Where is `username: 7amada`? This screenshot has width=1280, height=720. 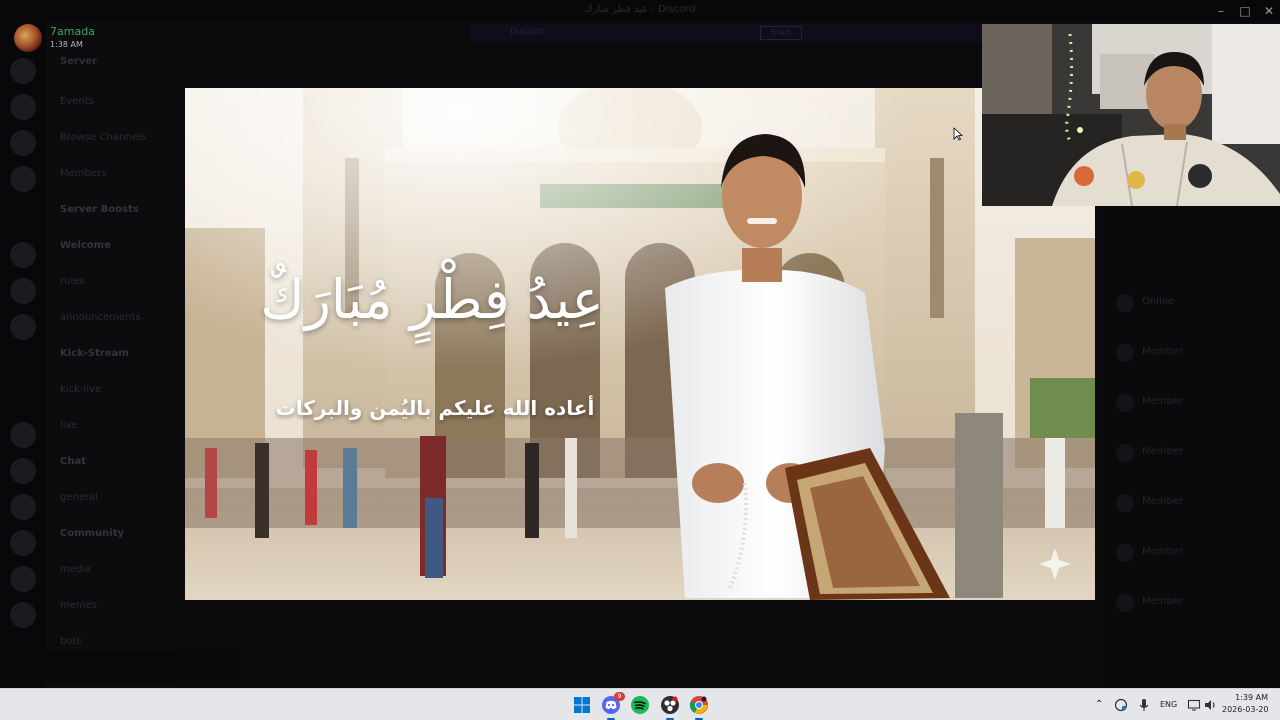
username: 7amada is located at coordinates (72, 31).